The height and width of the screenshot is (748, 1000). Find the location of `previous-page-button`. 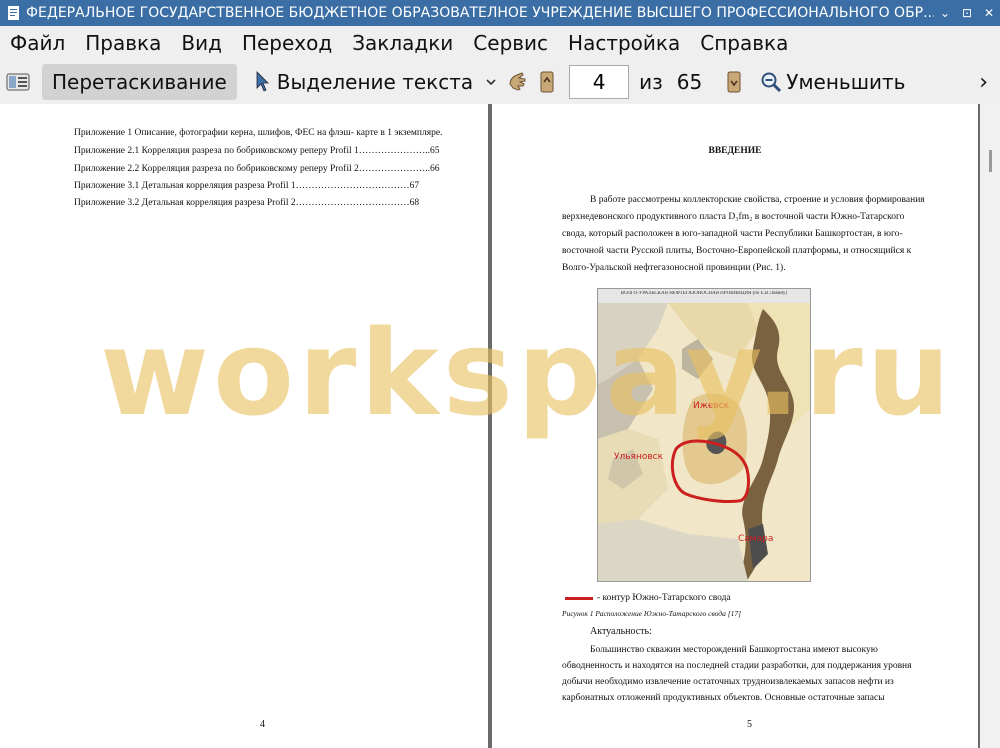

previous-page-button is located at coordinates (547, 82).